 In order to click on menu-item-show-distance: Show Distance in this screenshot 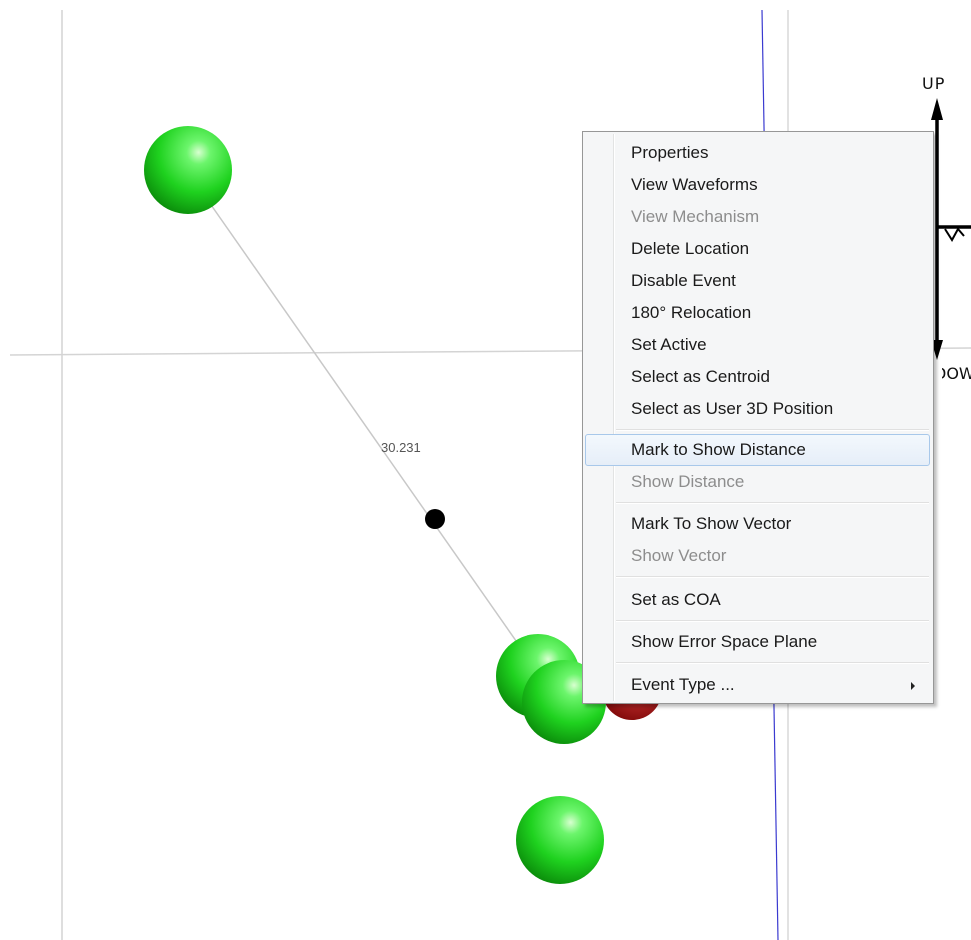, I will do `click(757, 482)`.